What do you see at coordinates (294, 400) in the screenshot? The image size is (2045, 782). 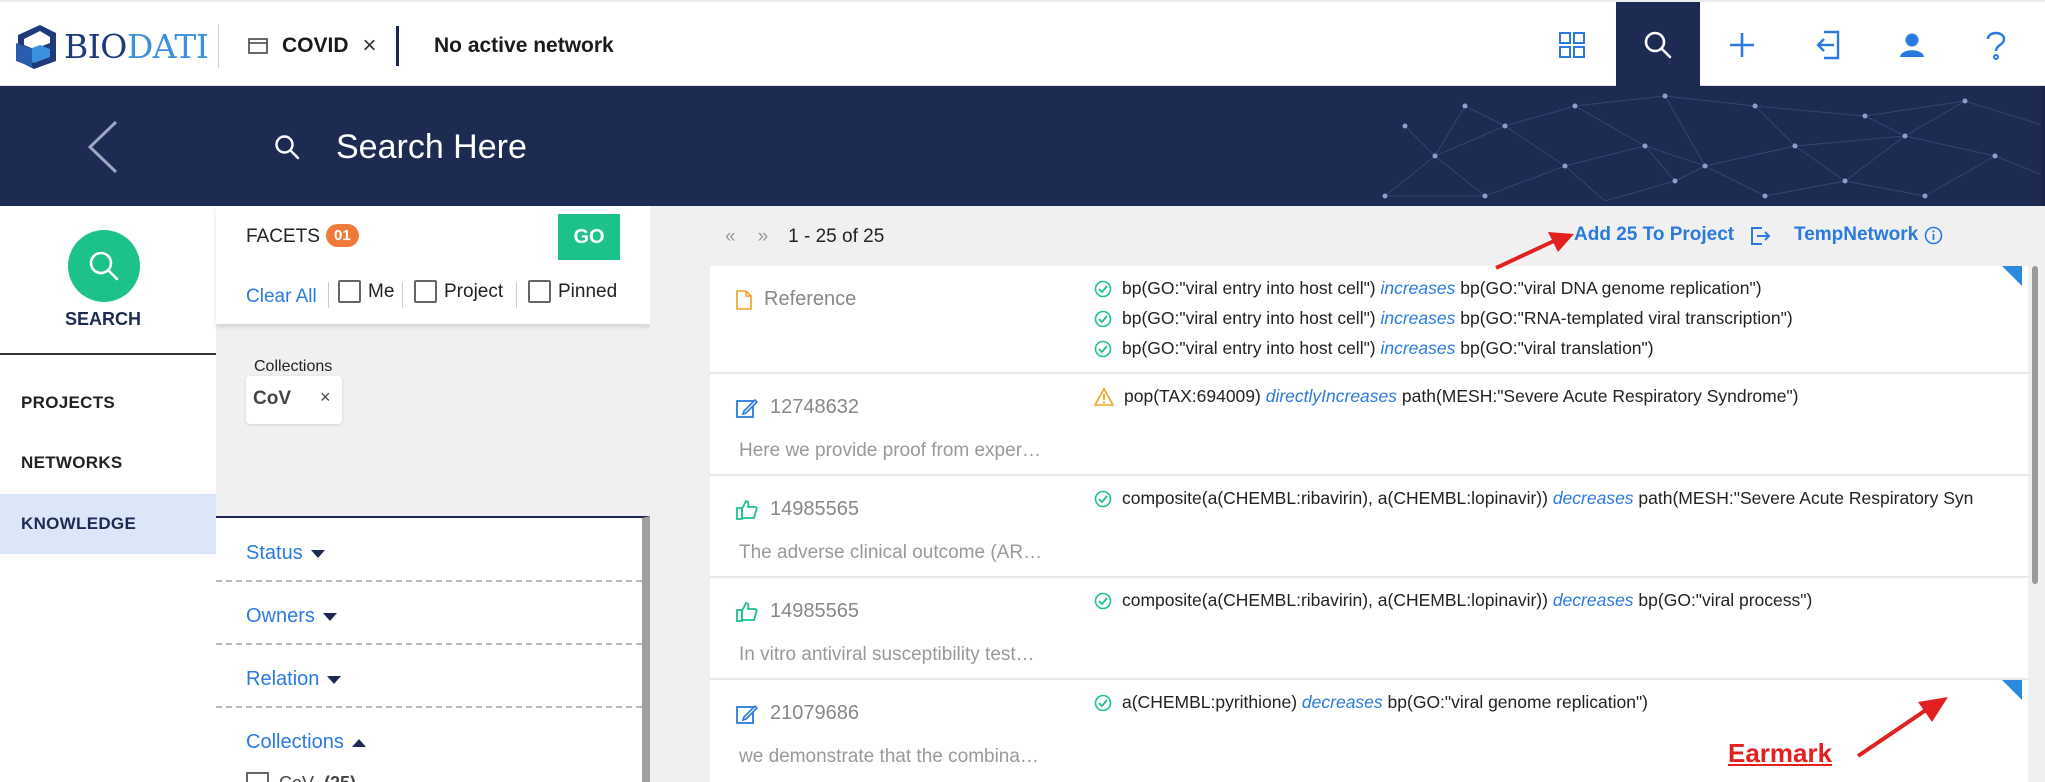 I see `collection-chip: CoV ×` at bounding box center [294, 400].